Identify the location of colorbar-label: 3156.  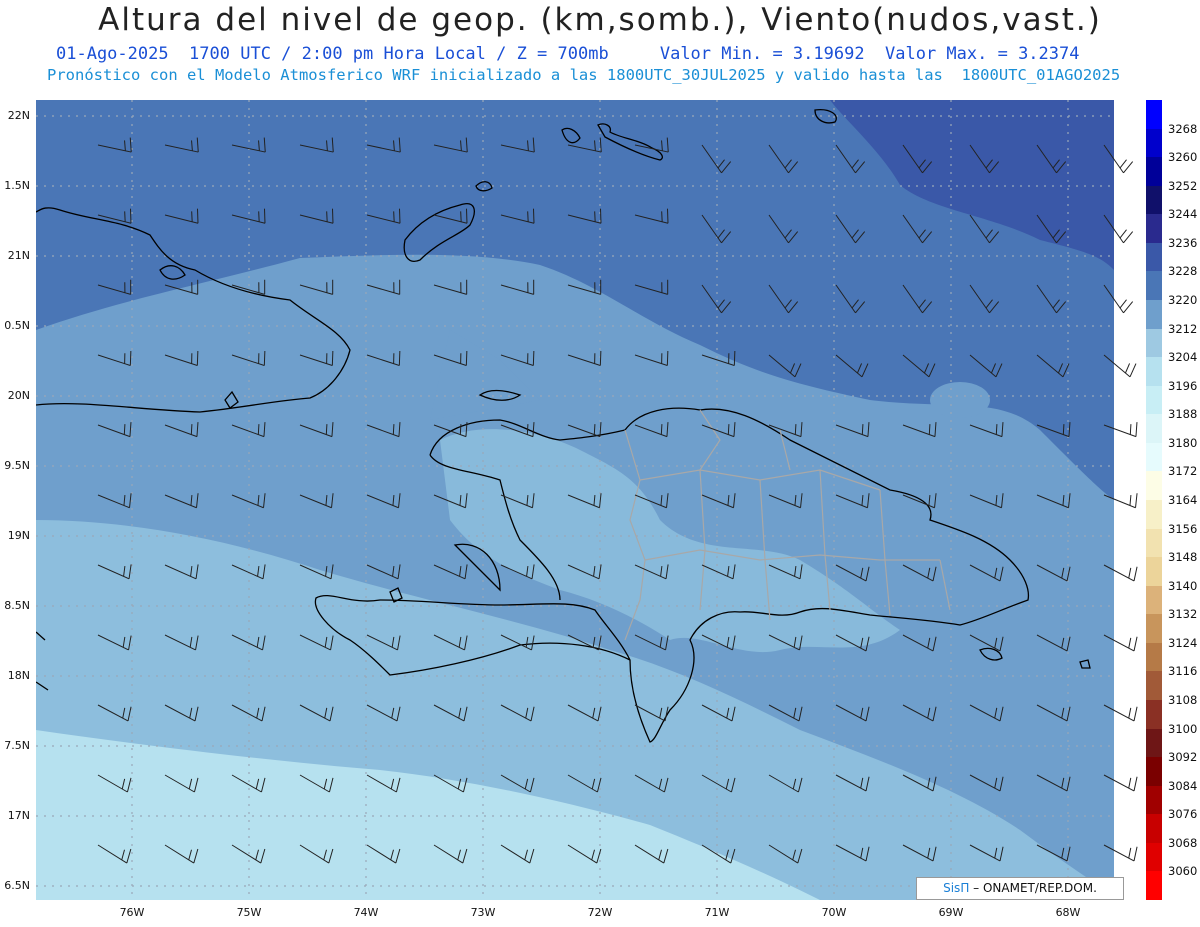
(1183, 528).